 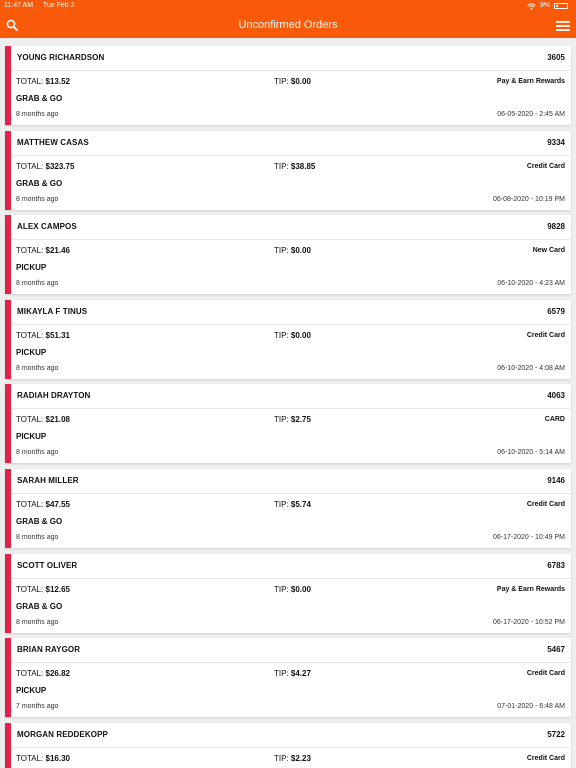 I want to click on order-datetime: 06-10-2020 - 5:14 AM, so click(x=531, y=453).